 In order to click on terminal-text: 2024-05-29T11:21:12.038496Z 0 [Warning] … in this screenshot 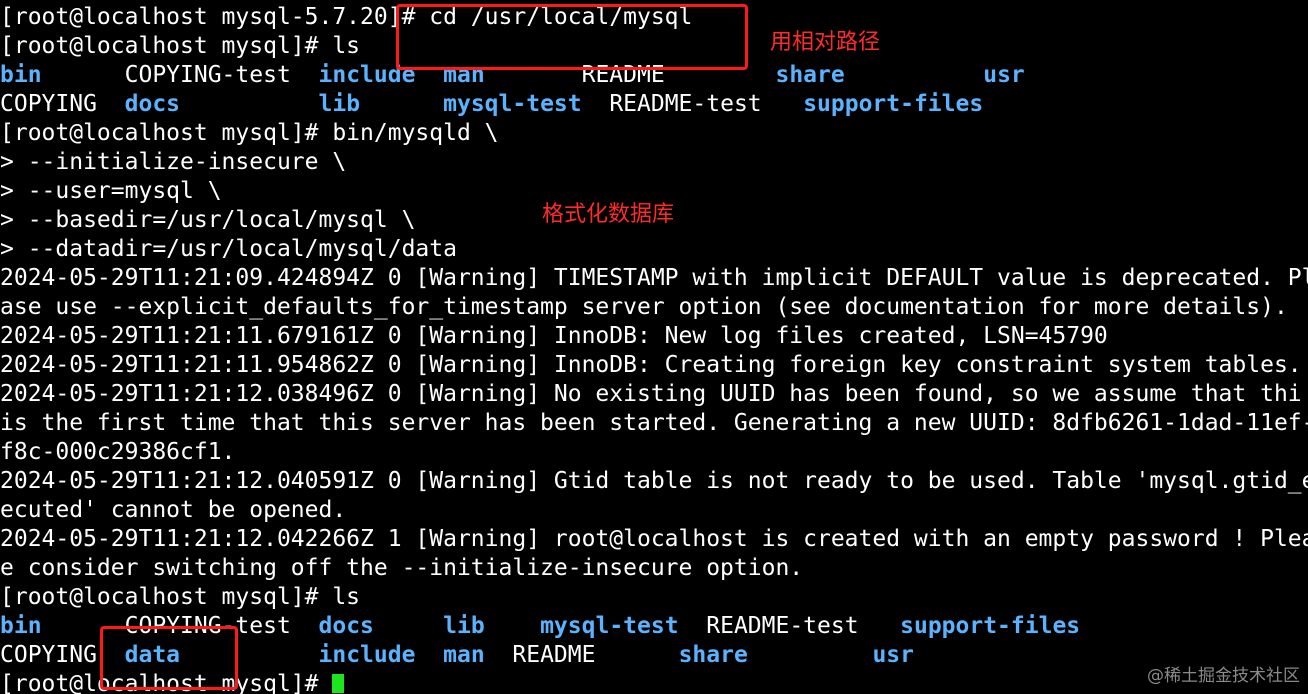, I will do `click(651, 394)`.